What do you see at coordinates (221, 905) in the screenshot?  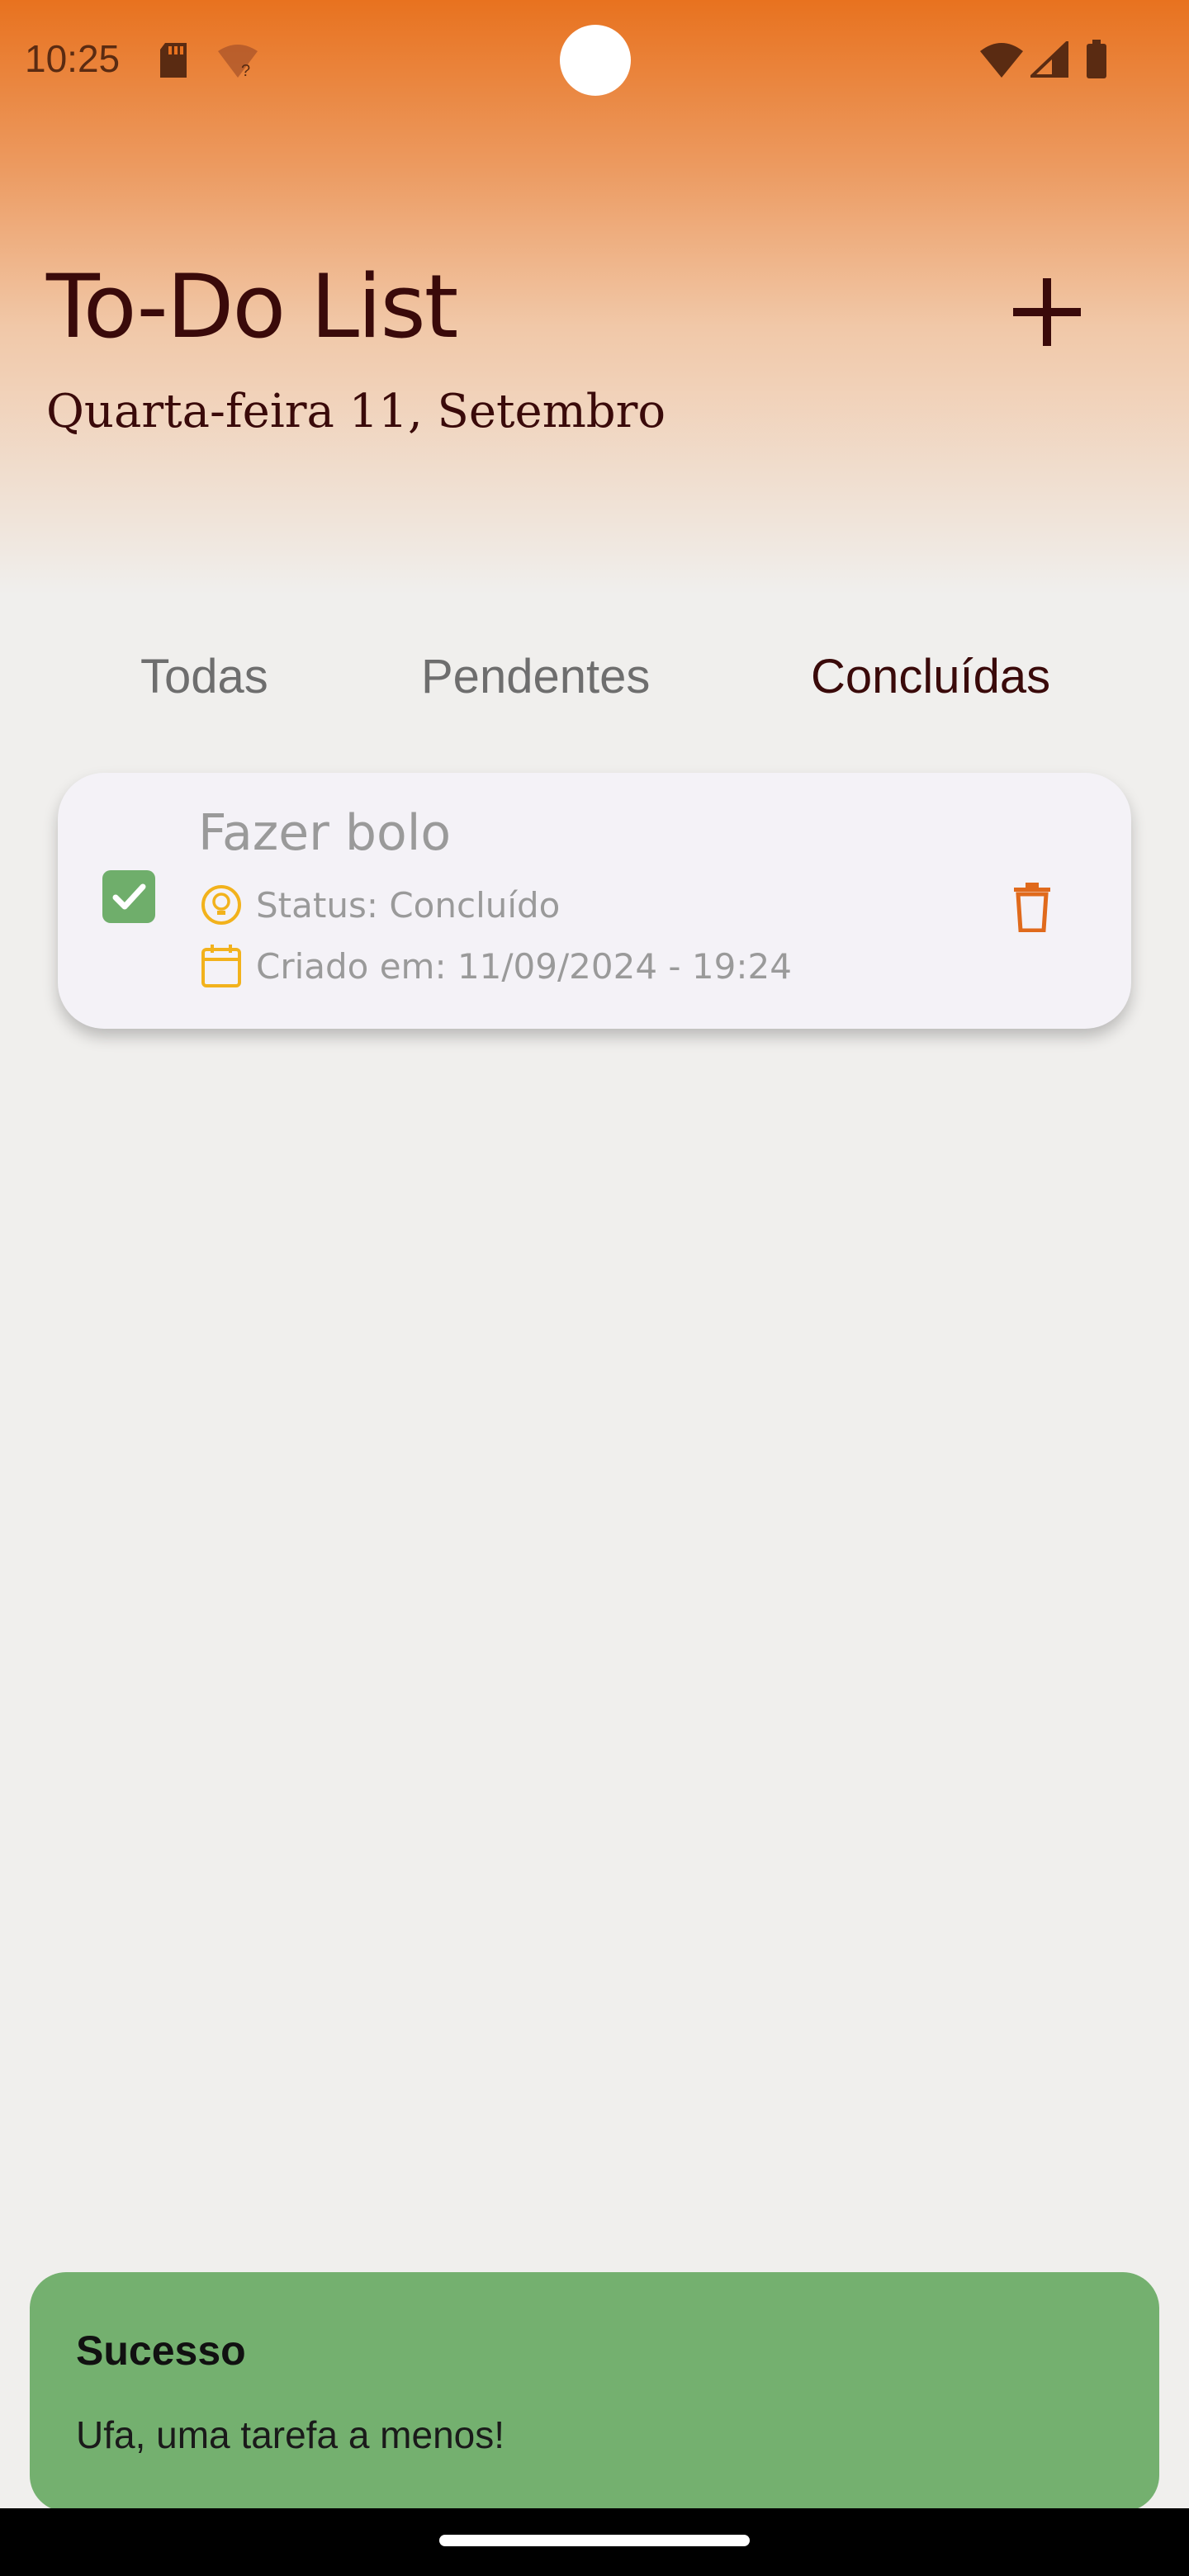 I see `lightbulb-icon` at bounding box center [221, 905].